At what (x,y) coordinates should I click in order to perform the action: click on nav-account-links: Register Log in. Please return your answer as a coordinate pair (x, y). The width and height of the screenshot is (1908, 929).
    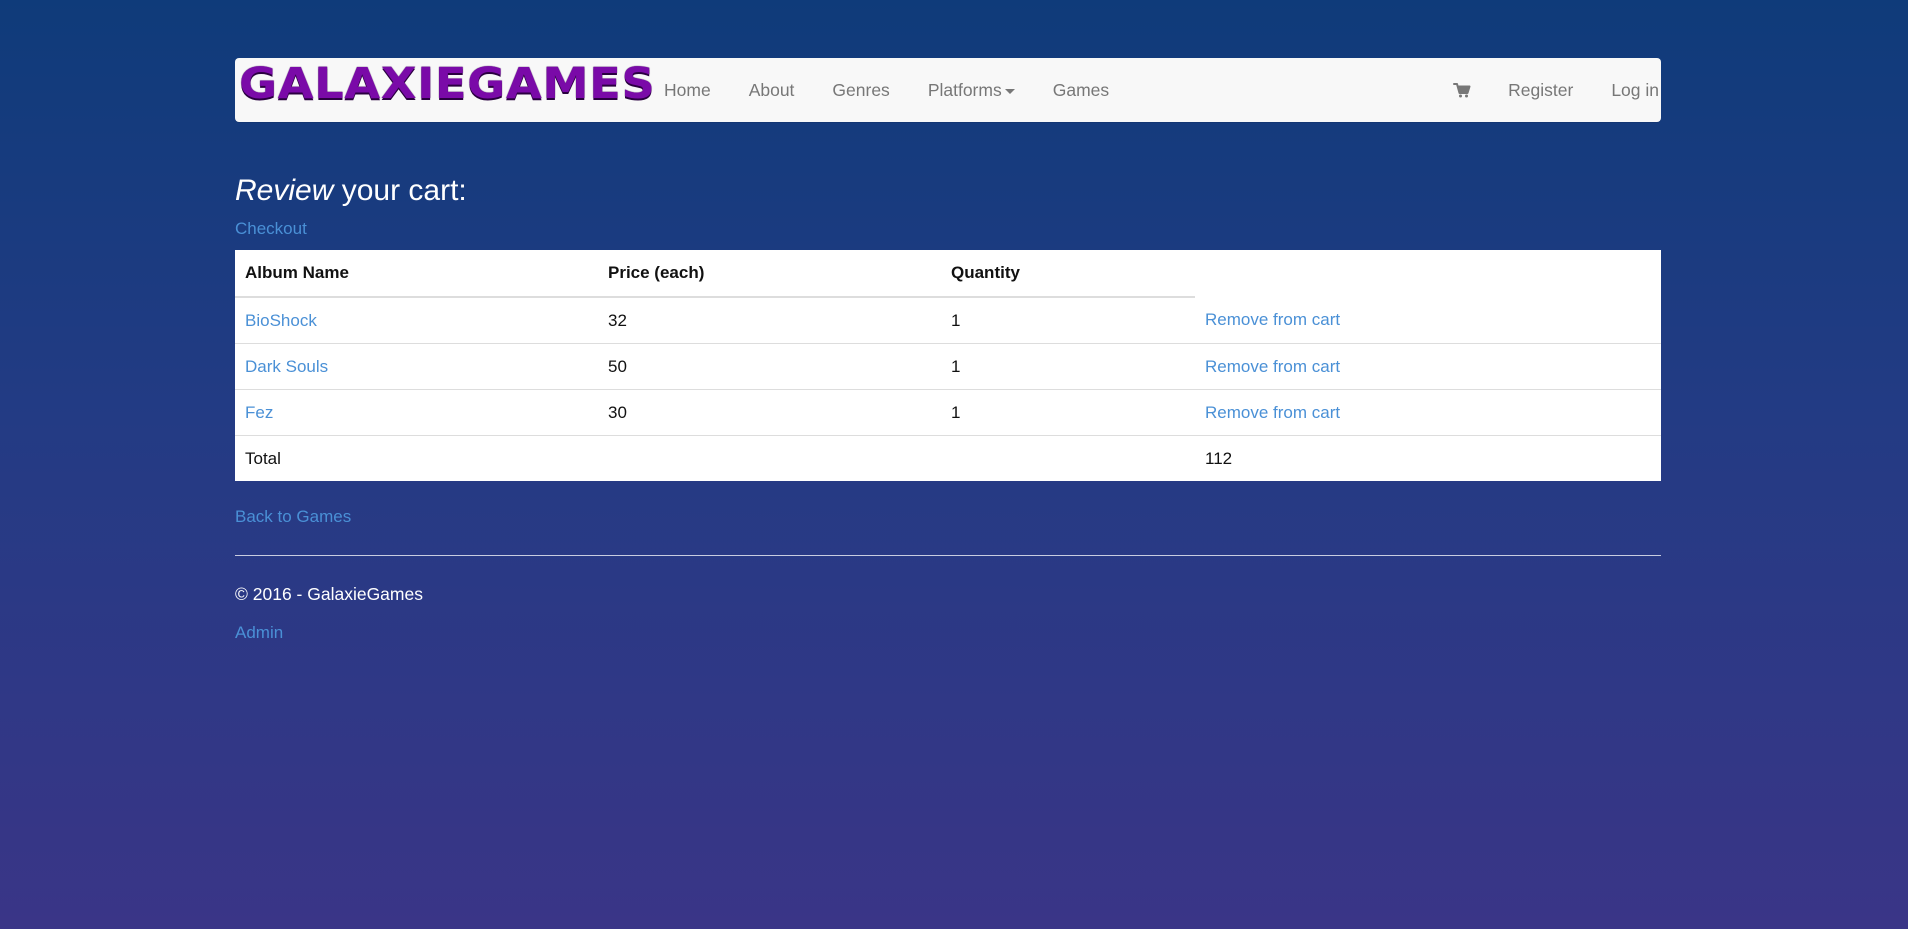
    Looking at the image, I should click on (1556, 90).